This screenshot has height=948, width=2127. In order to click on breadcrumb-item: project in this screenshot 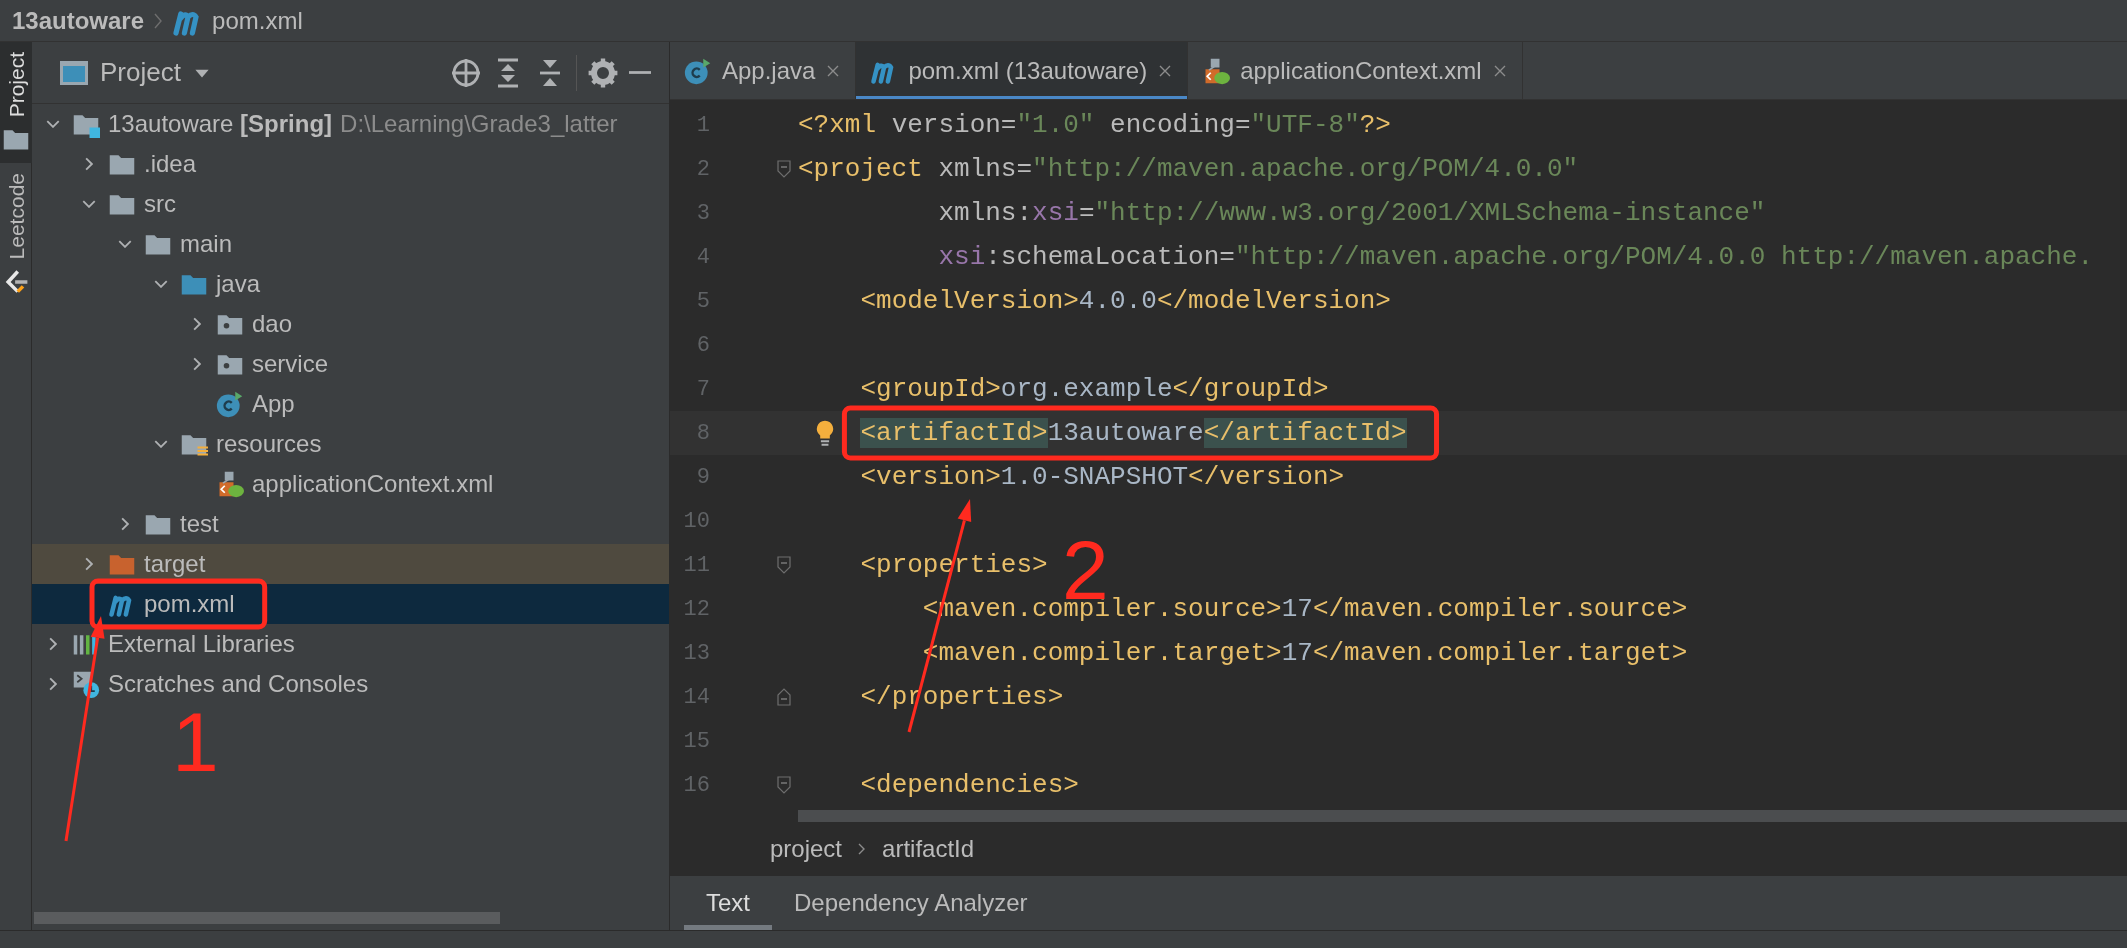, I will do `click(806, 849)`.